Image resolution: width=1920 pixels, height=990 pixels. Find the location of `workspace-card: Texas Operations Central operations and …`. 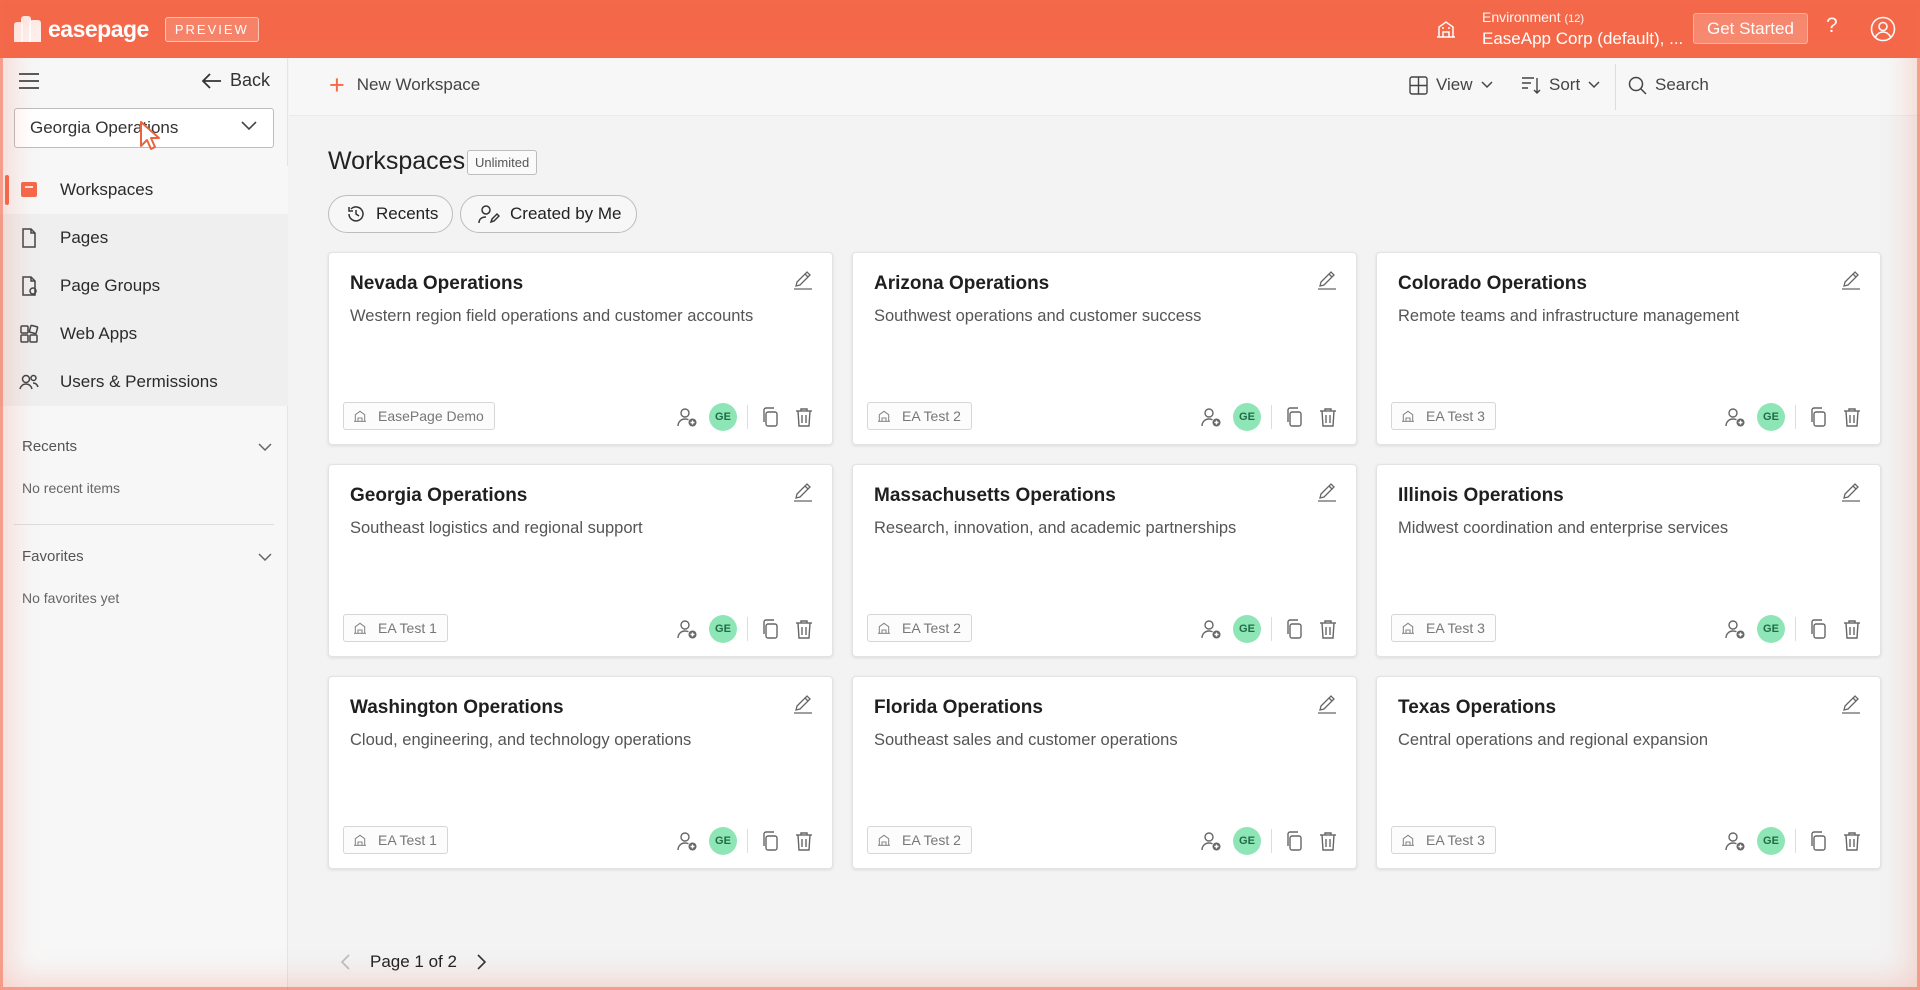

workspace-card: Texas Operations Central operations and … is located at coordinates (1628, 772).